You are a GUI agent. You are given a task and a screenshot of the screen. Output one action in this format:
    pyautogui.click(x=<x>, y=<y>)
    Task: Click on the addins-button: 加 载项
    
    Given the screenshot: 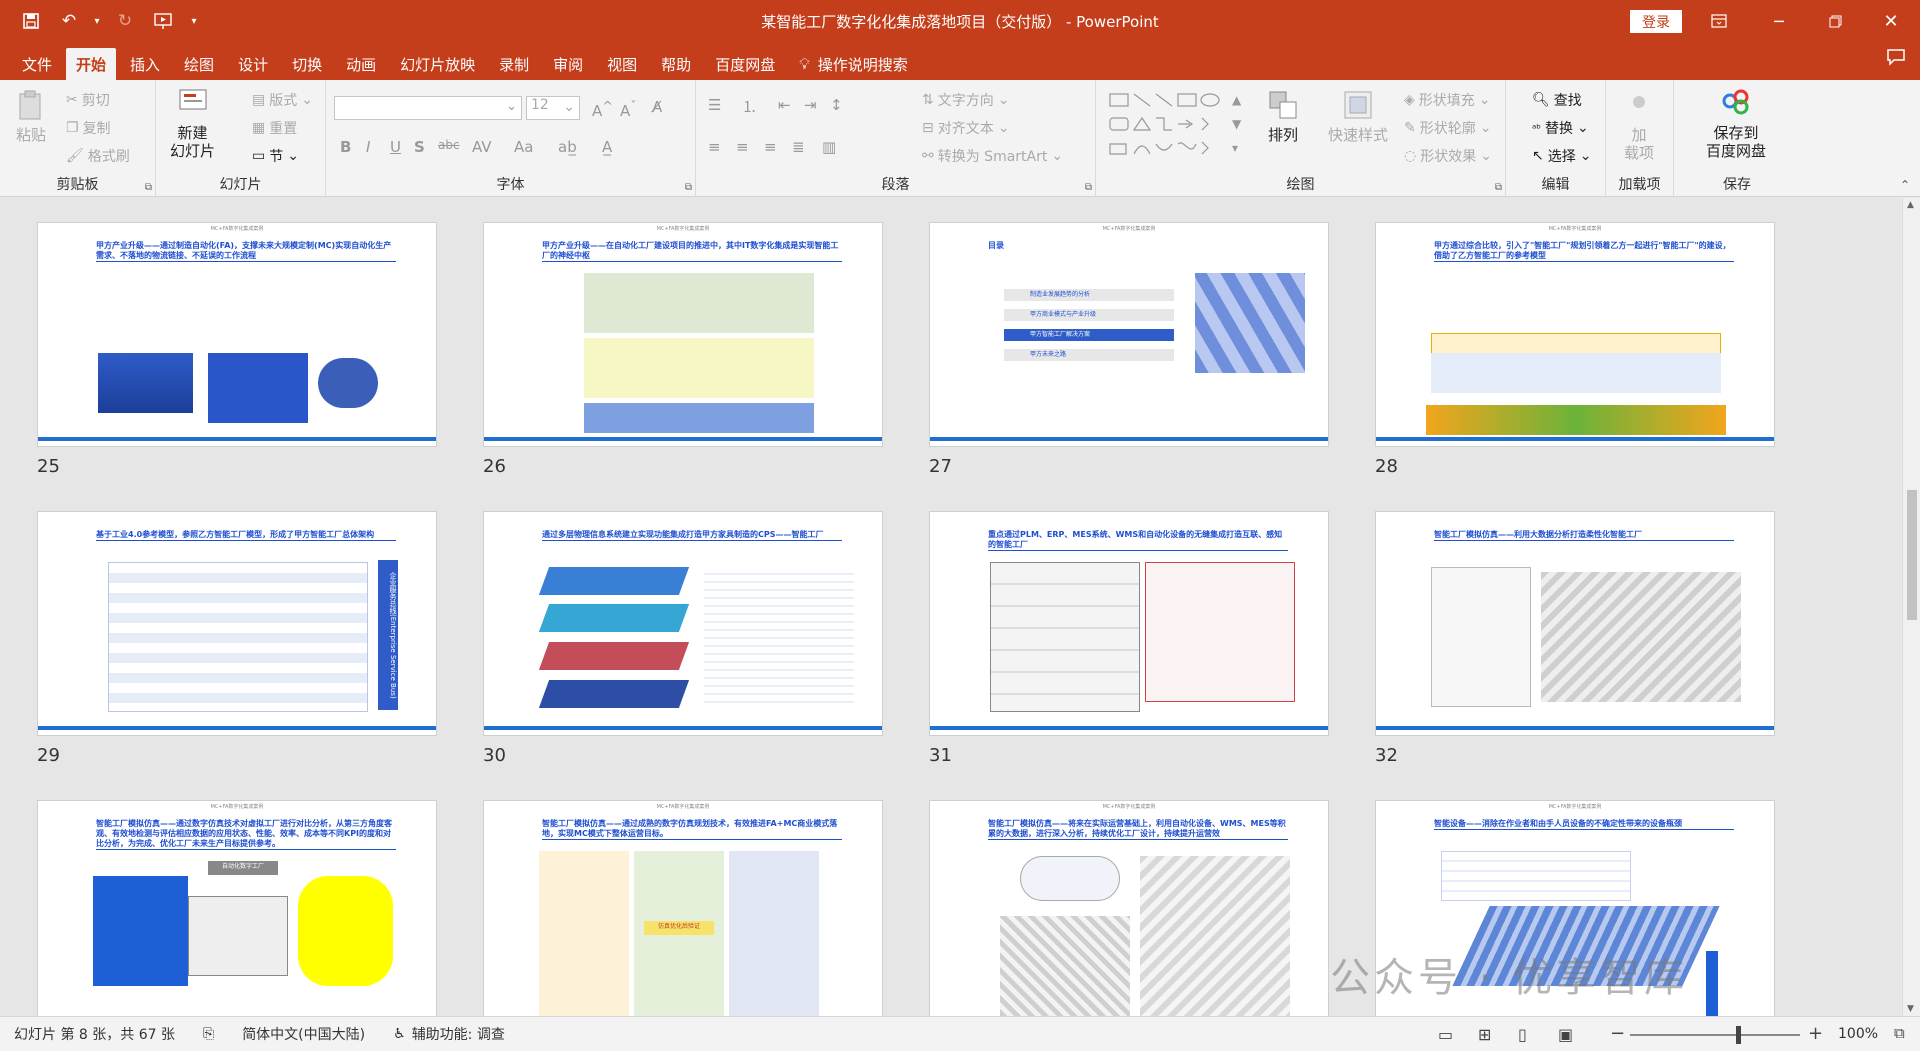 What is the action you would take?
    pyautogui.click(x=1639, y=125)
    